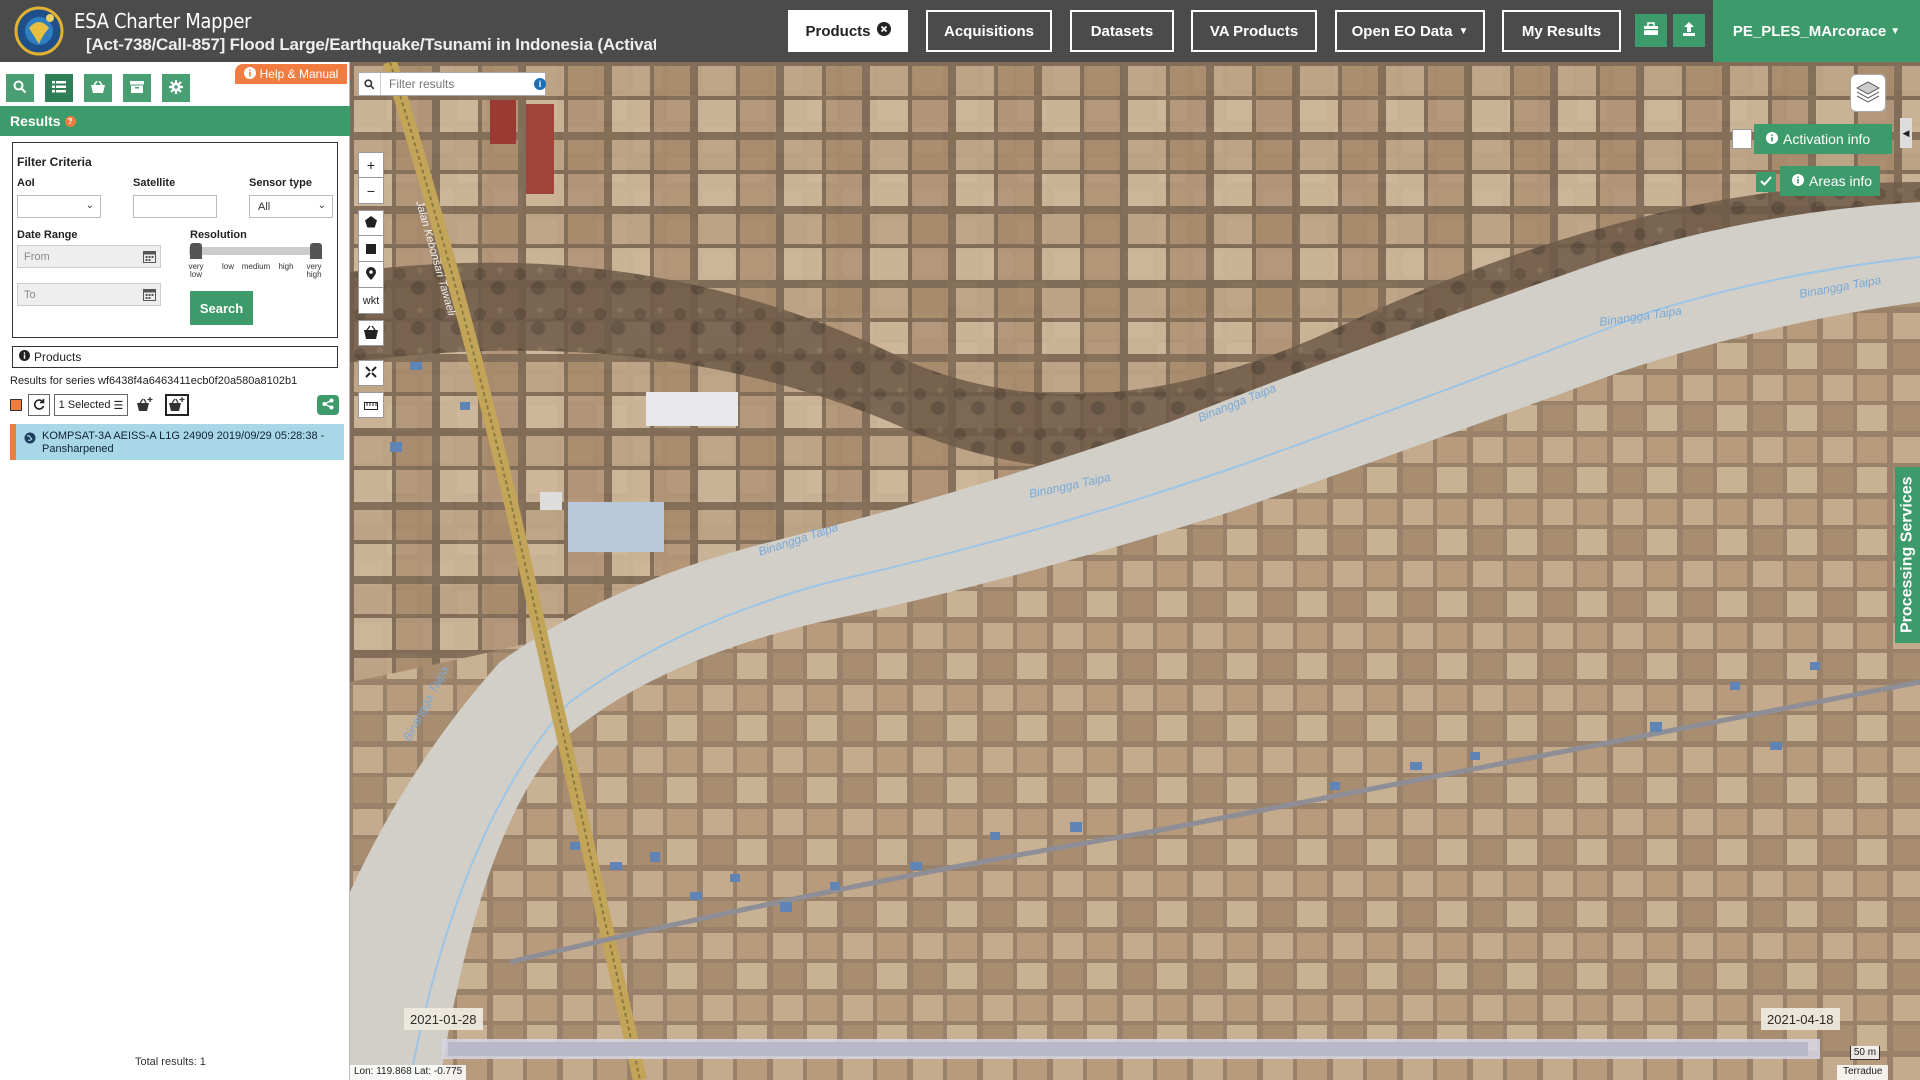 The width and height of the screenshot is (1920, 1080). I want to click on products-header: Products, so click(175, 357).